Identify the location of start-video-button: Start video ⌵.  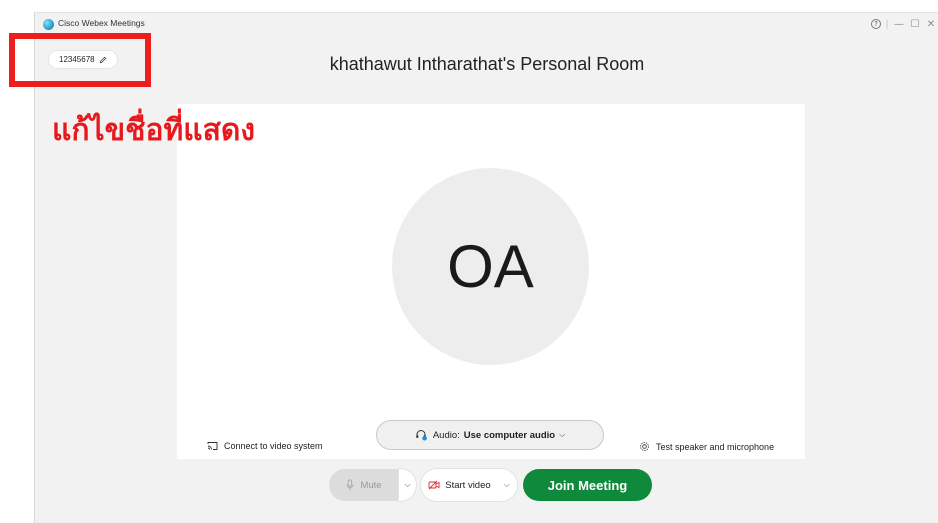
(469, 485).